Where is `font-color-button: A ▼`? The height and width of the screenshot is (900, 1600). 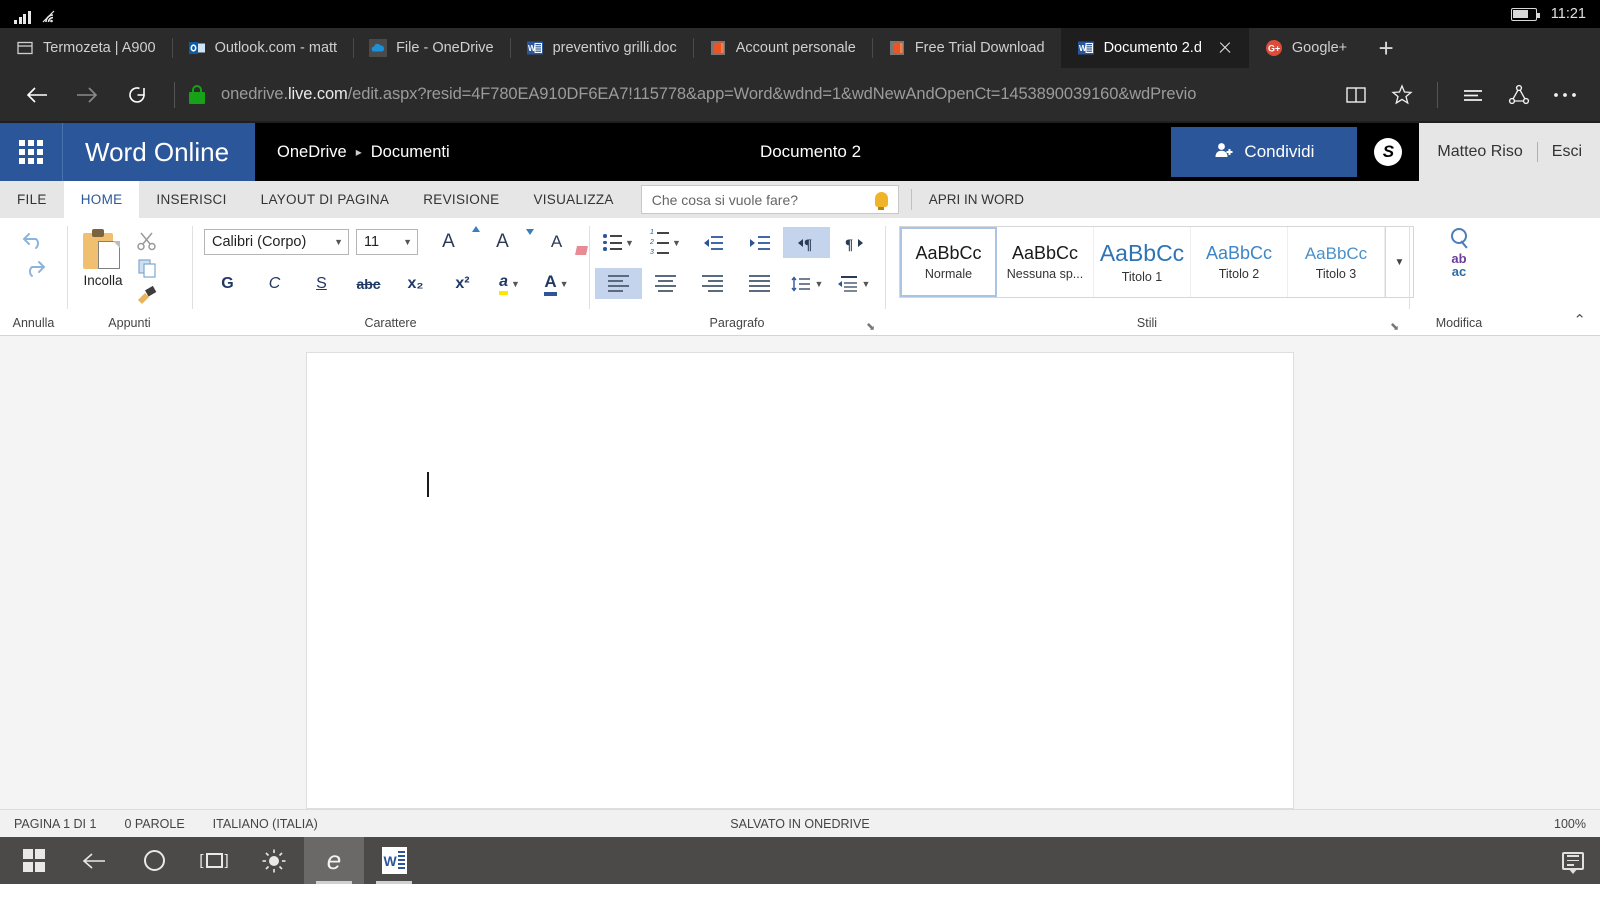 font-color-button: A ▼ is located at coordinates (556, 284).